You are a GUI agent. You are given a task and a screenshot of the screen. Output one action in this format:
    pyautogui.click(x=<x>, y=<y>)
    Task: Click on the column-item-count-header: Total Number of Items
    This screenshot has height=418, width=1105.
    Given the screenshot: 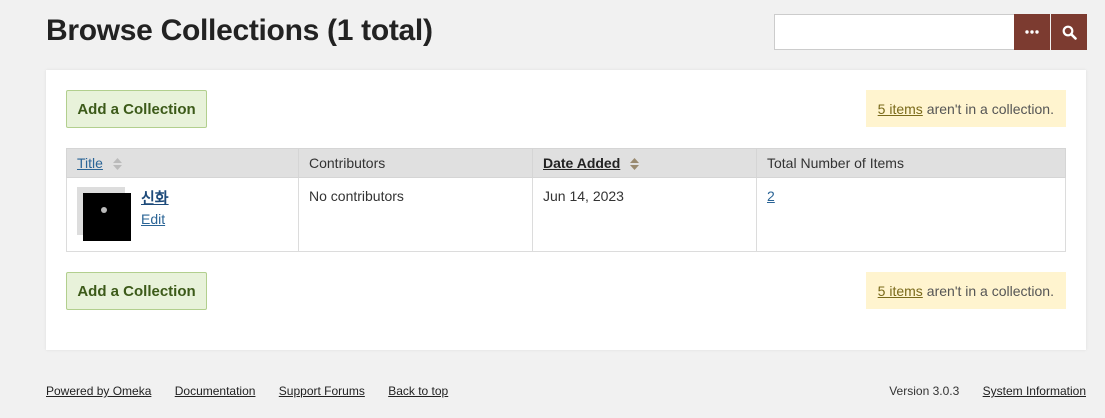 What is the action you would take?
    pyautogui.click(x=911, y=163)
    